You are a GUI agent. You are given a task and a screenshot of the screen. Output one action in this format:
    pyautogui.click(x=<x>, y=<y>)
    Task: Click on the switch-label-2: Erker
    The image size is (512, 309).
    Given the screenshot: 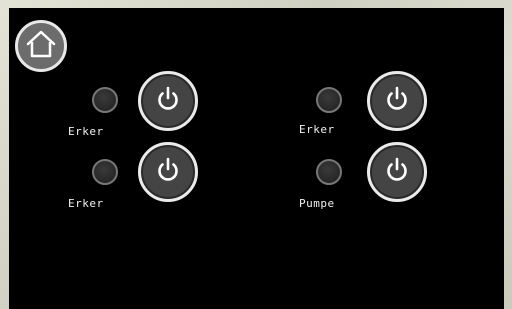 What is the action you would take?
    pyautogui.click(x=86, y=203)
    